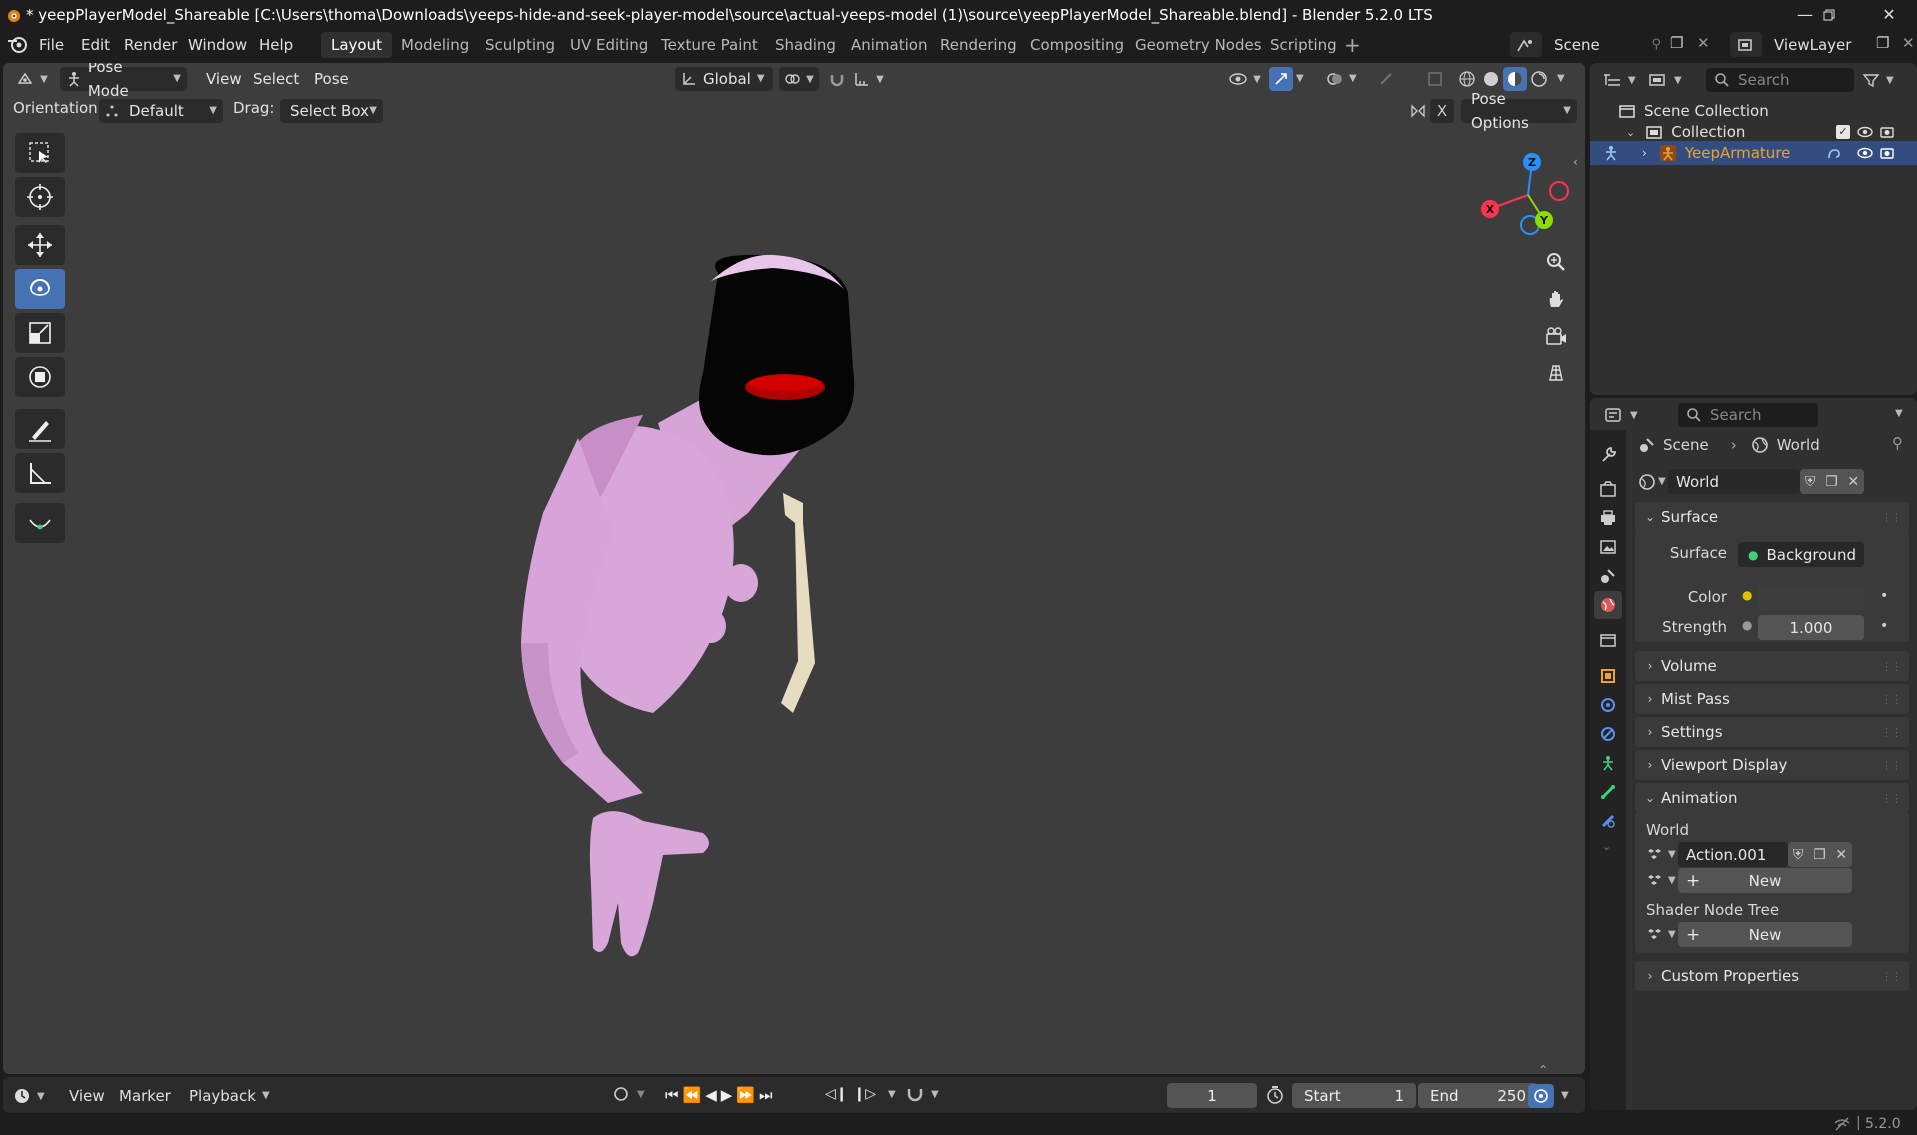  Describe the element at coordinates (1556, 336) in the screenshot. I see `camera-view-icon` at that location.